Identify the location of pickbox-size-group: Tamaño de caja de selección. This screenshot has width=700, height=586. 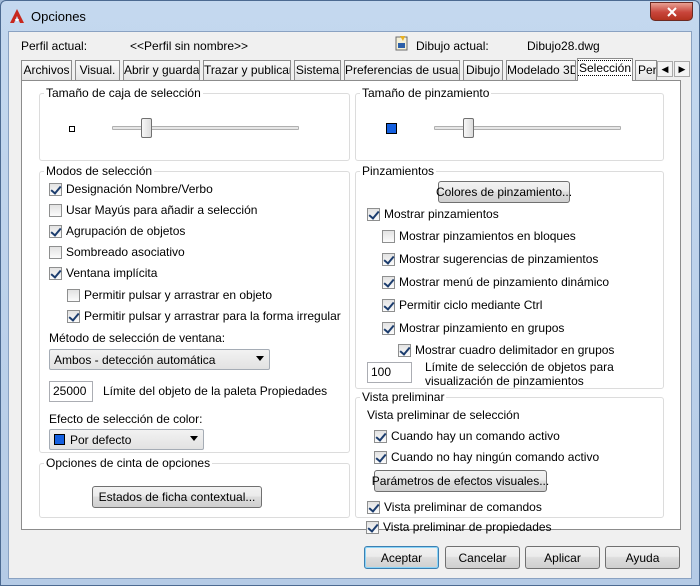
(194, 123).